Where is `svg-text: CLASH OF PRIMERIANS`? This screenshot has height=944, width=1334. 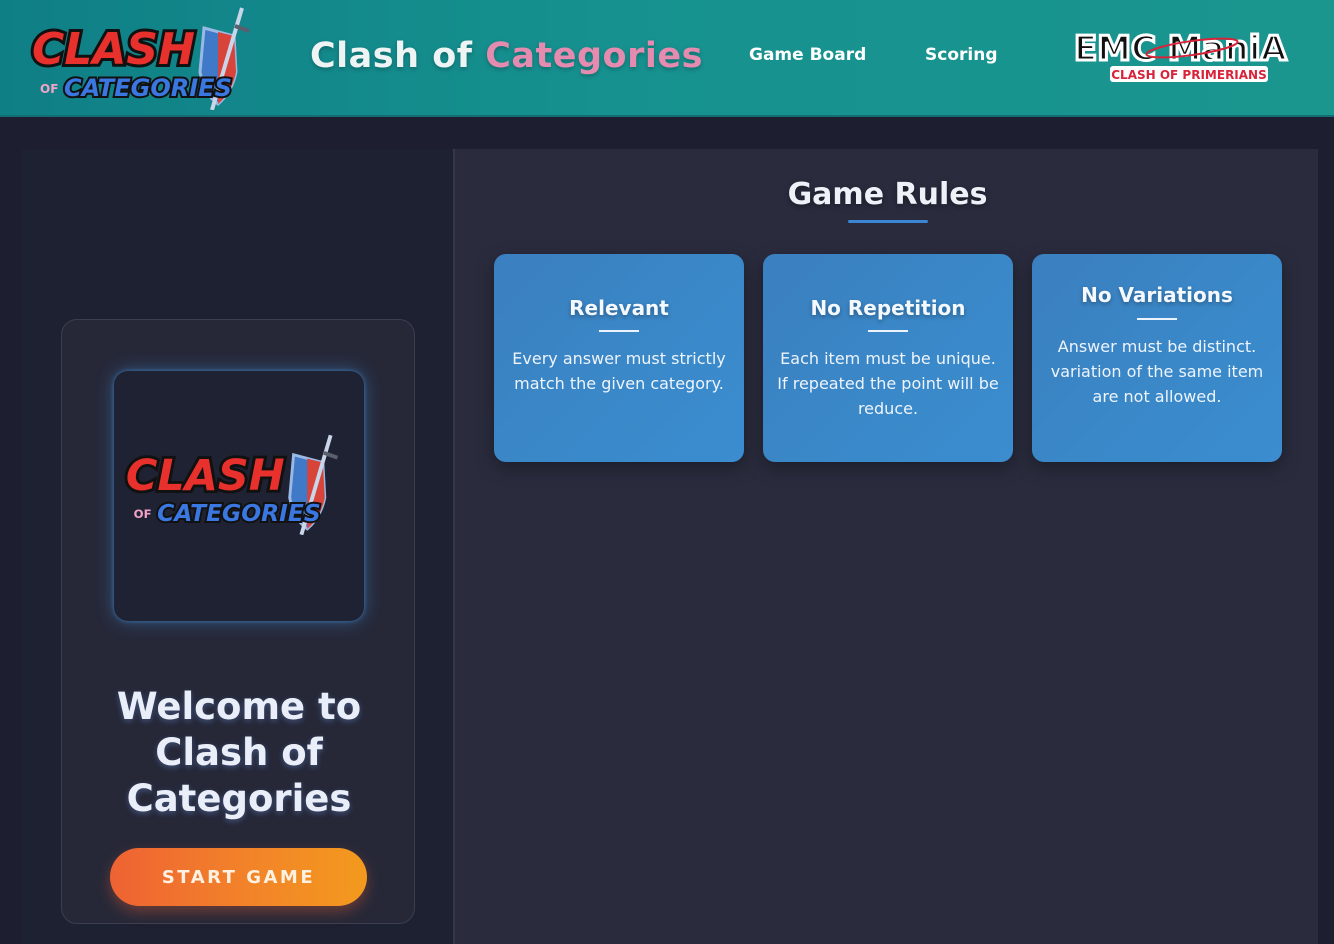 svg-text: CLASH OF PRIMERIANS is located at coordinates (1189, 75).